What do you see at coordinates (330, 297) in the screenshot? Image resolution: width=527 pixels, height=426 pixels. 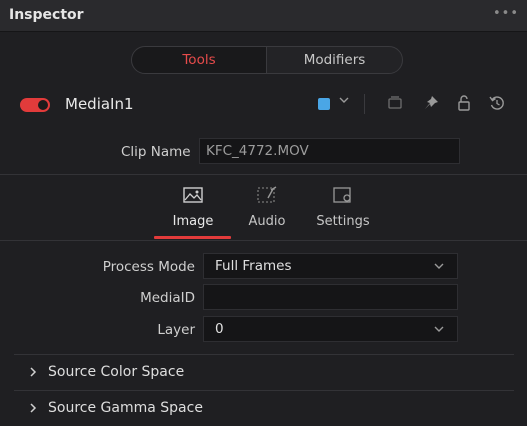 I see `media-id-field` at bounding box center [330, 297].